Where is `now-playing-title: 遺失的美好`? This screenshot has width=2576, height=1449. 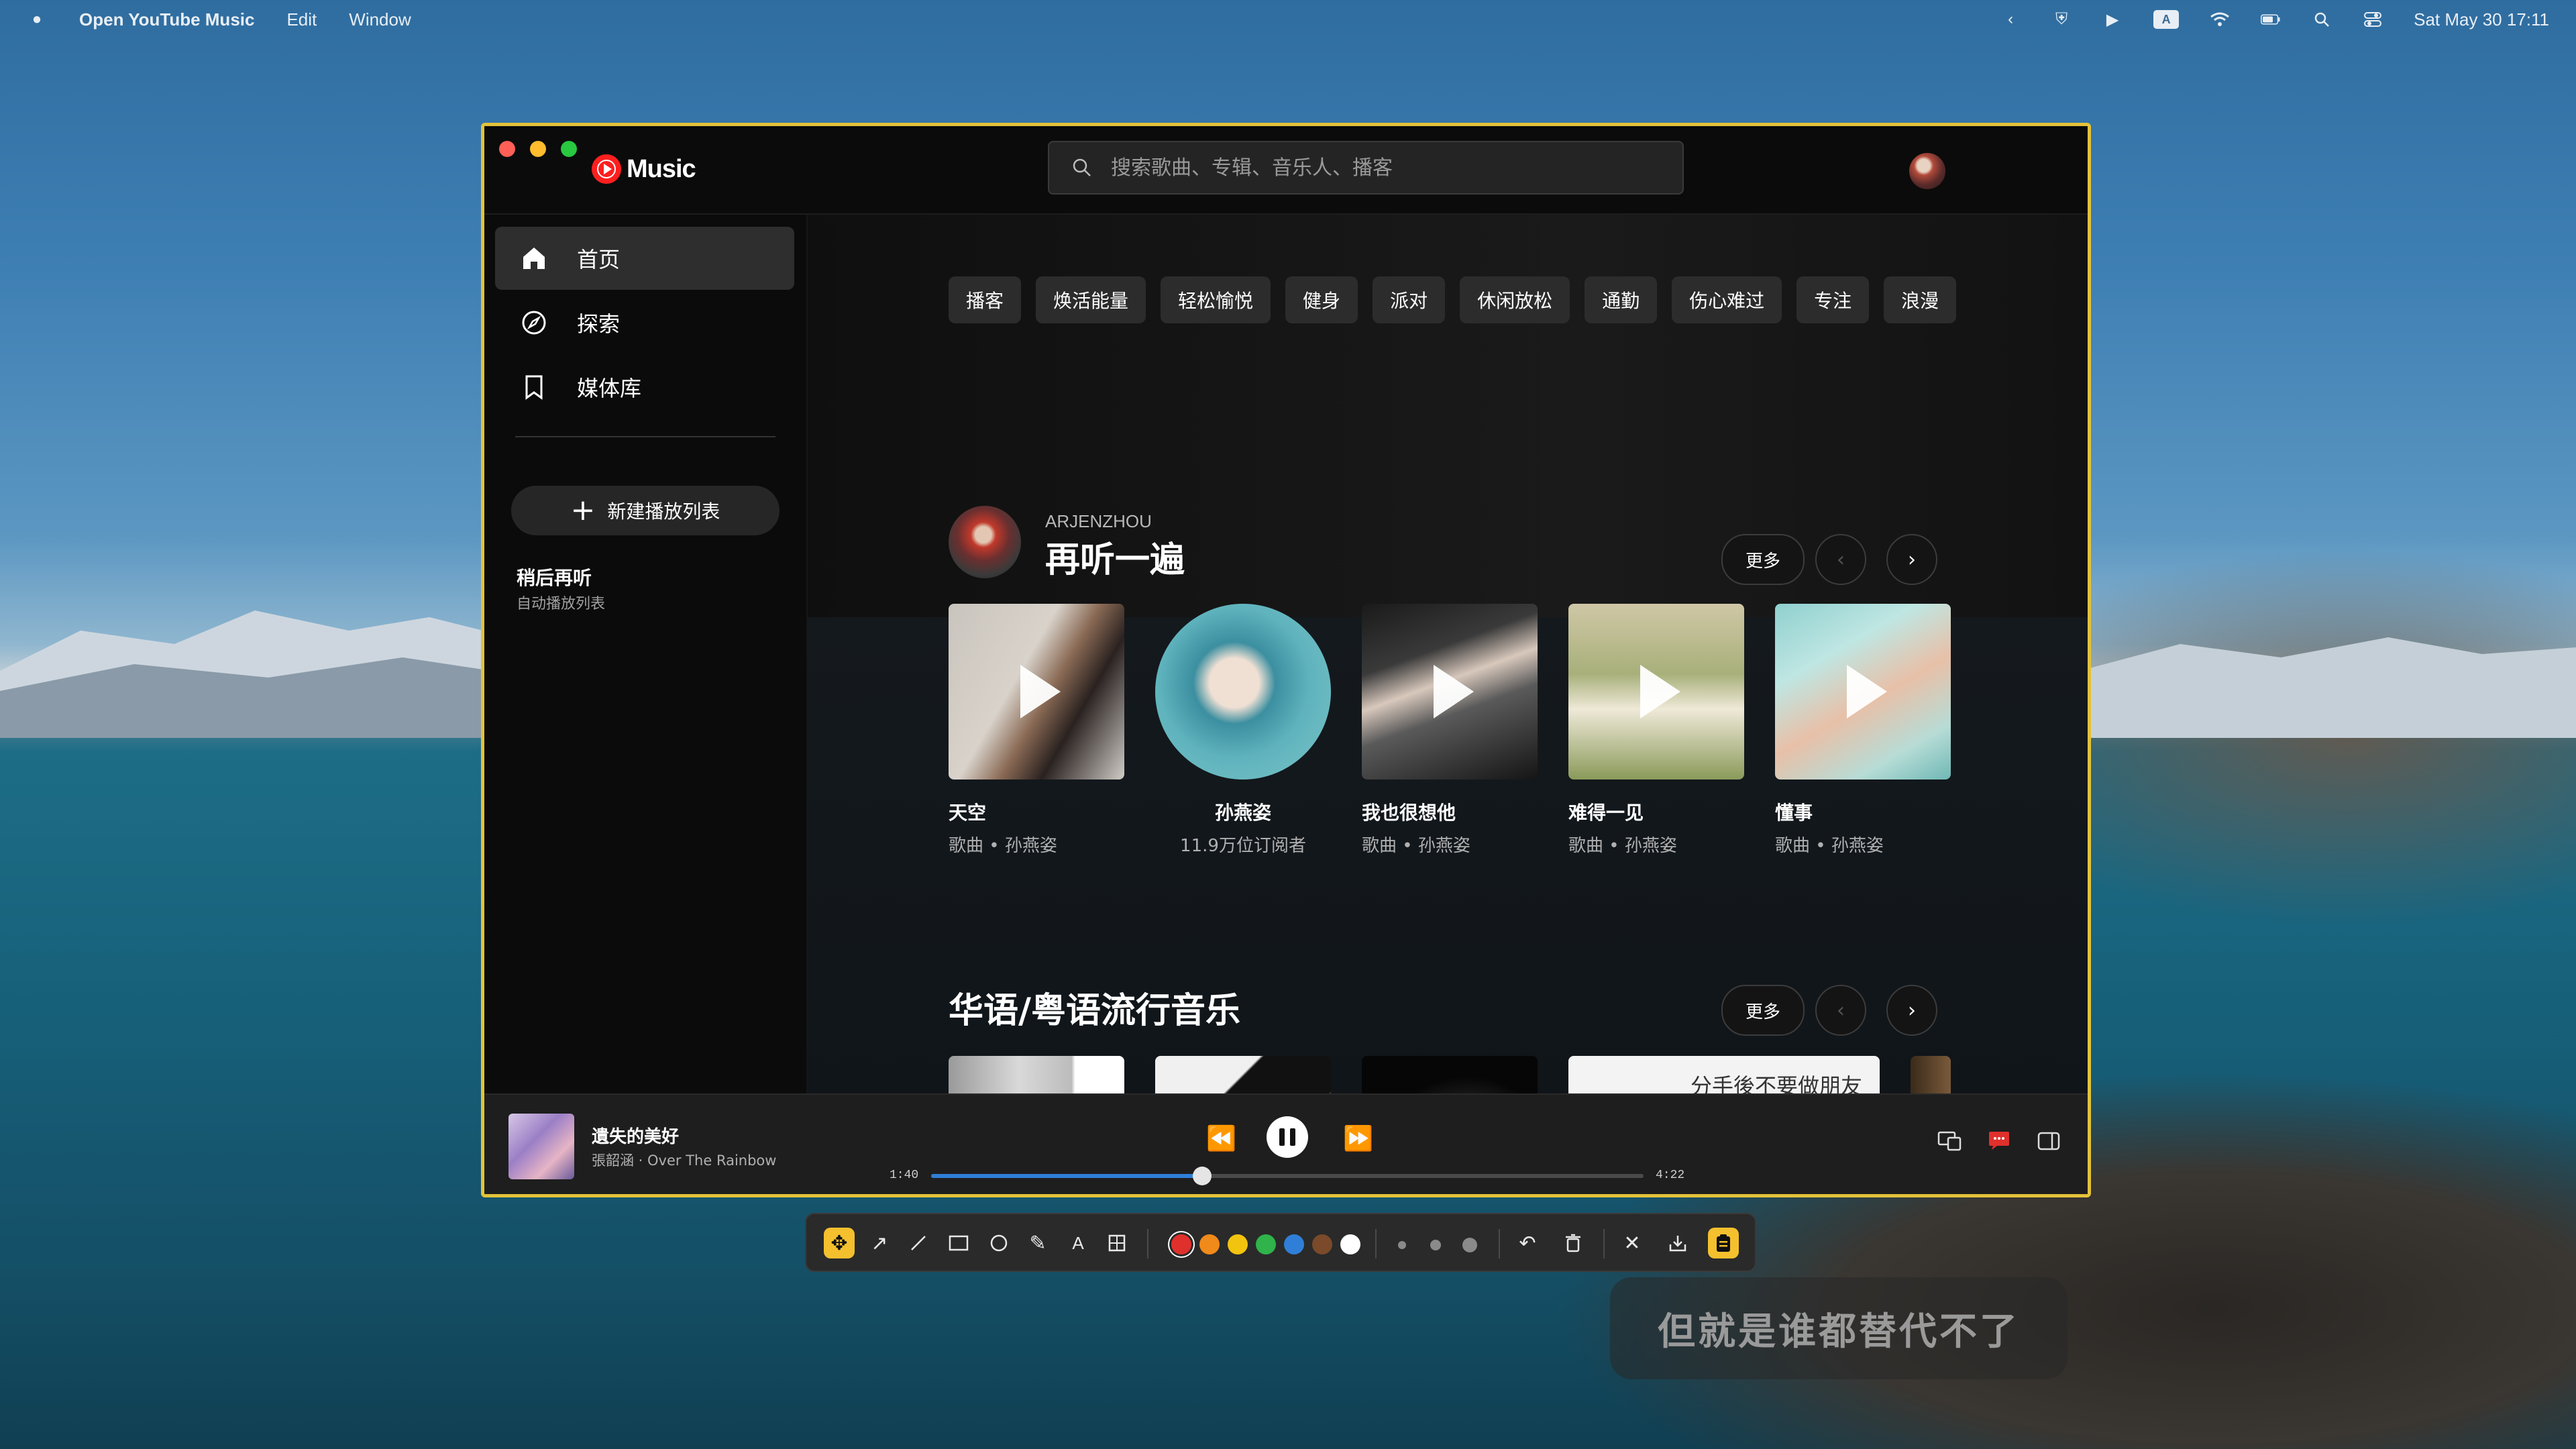 now-playing-title: 遺失的美好 is located at coordinates (635, 1135).